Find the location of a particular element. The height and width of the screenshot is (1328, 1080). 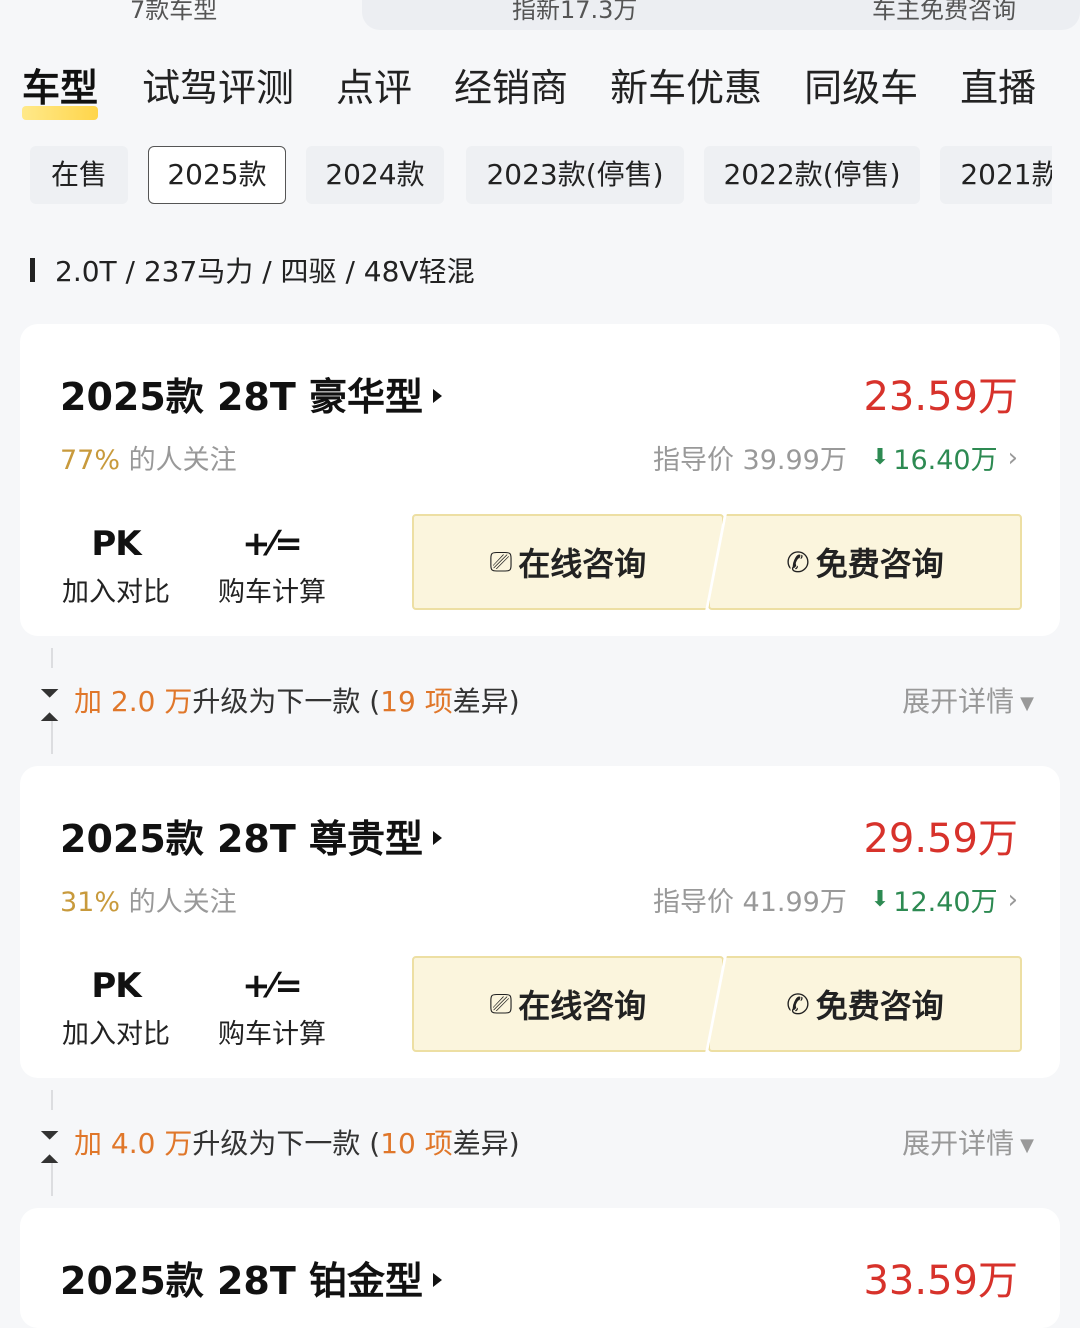

tab-live: 直播 is located at coordinates (998, 88).